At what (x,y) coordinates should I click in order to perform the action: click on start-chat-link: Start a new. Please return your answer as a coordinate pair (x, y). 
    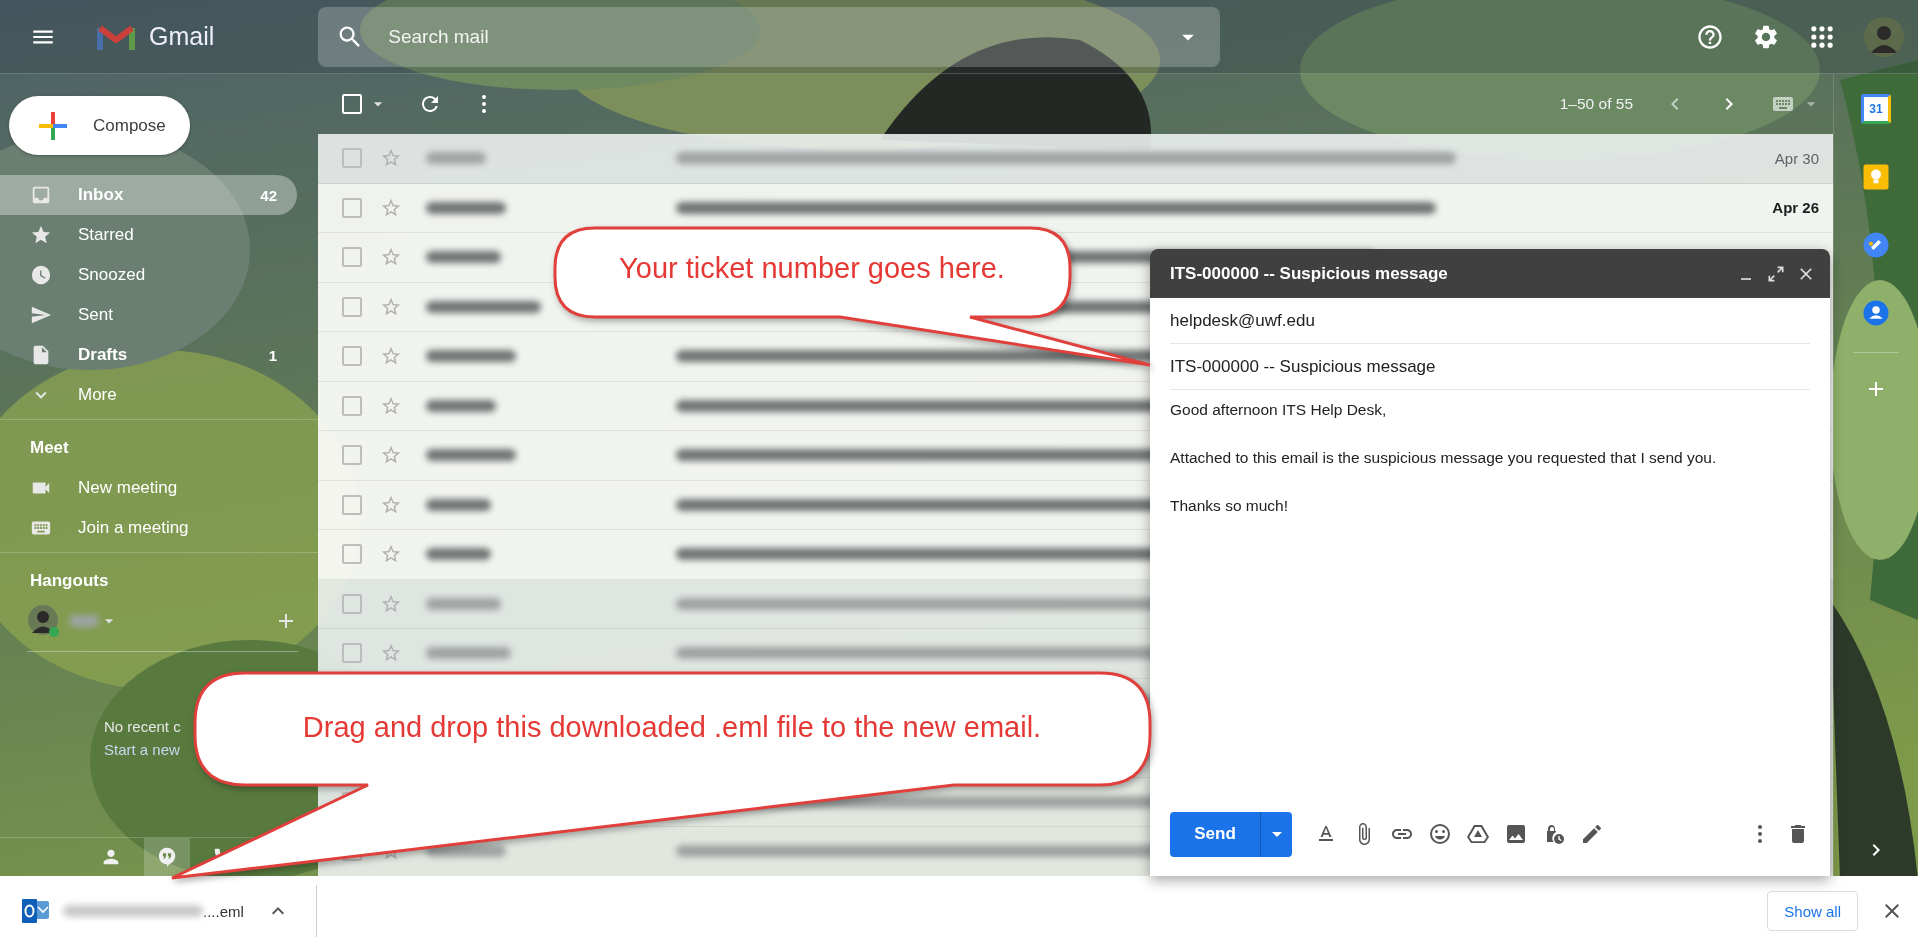
    Looking at the image, I should click on (142, 749).